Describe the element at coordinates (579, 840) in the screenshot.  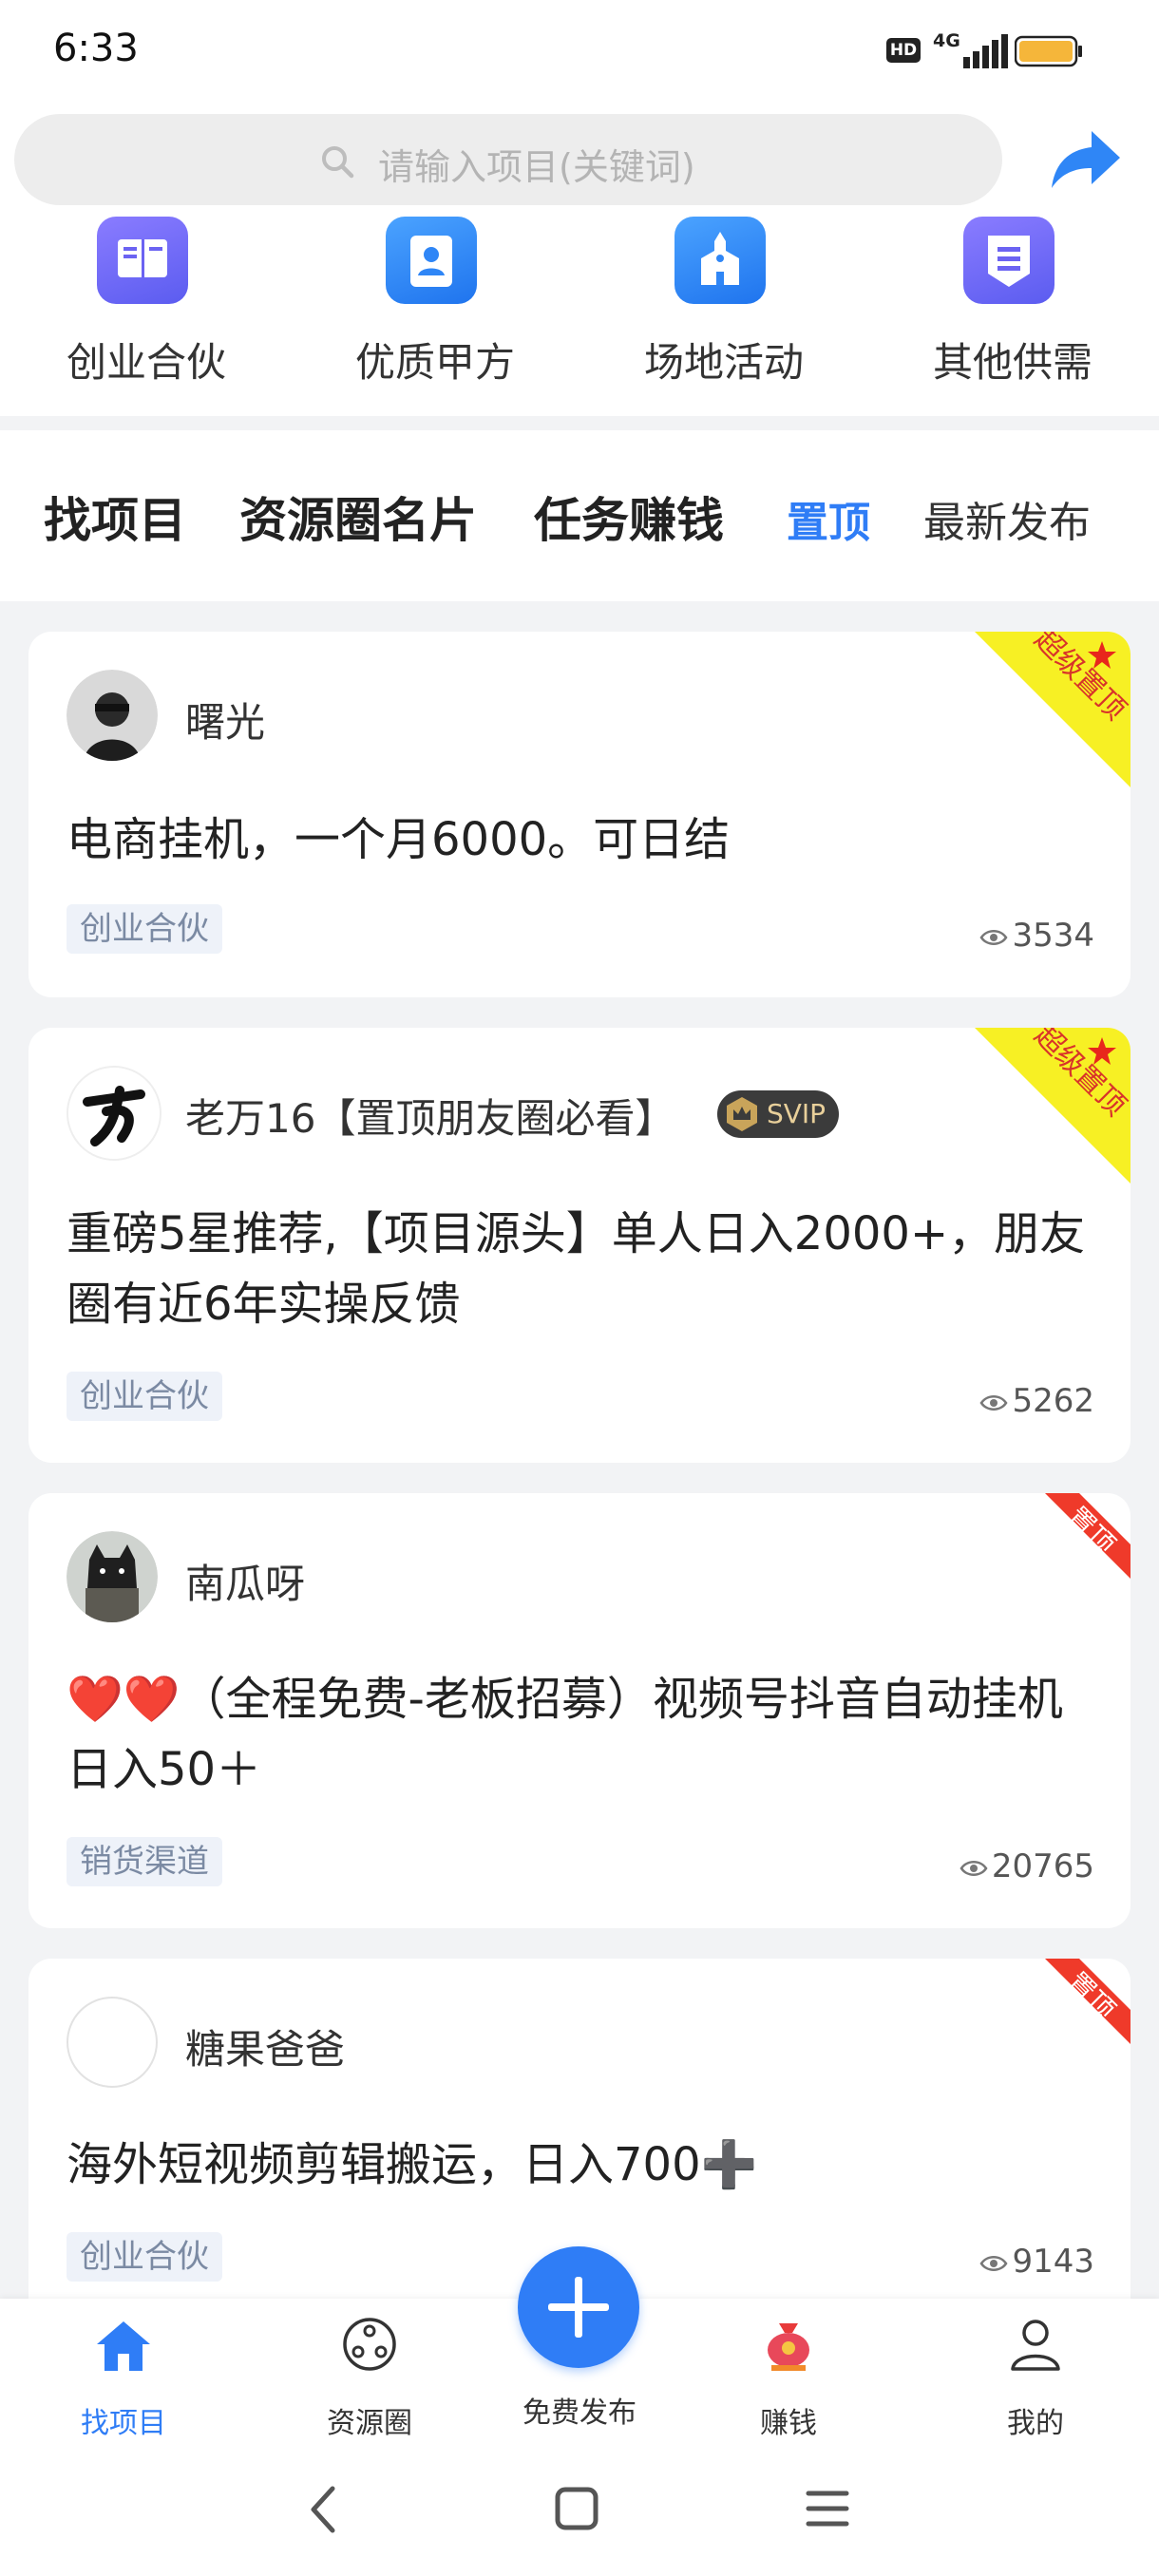
I see `post-title: 电商挂机，一个月6000。可日结` at that location.